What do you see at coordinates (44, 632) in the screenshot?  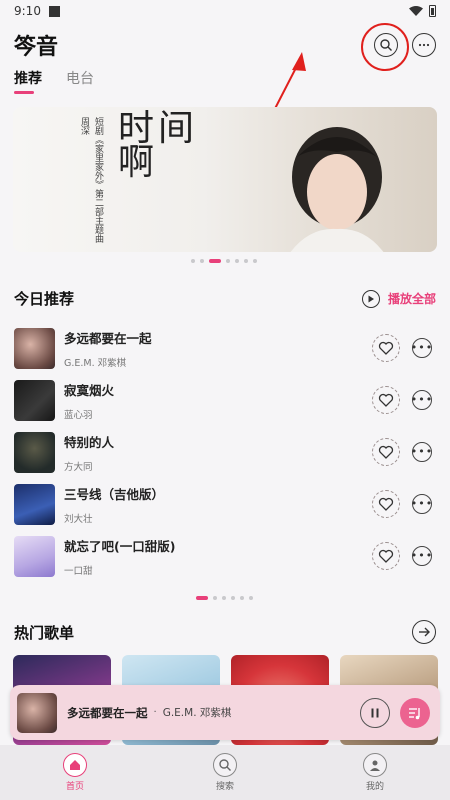 I see `hot-title: 热门歌单` at bounding box center [44, 632].